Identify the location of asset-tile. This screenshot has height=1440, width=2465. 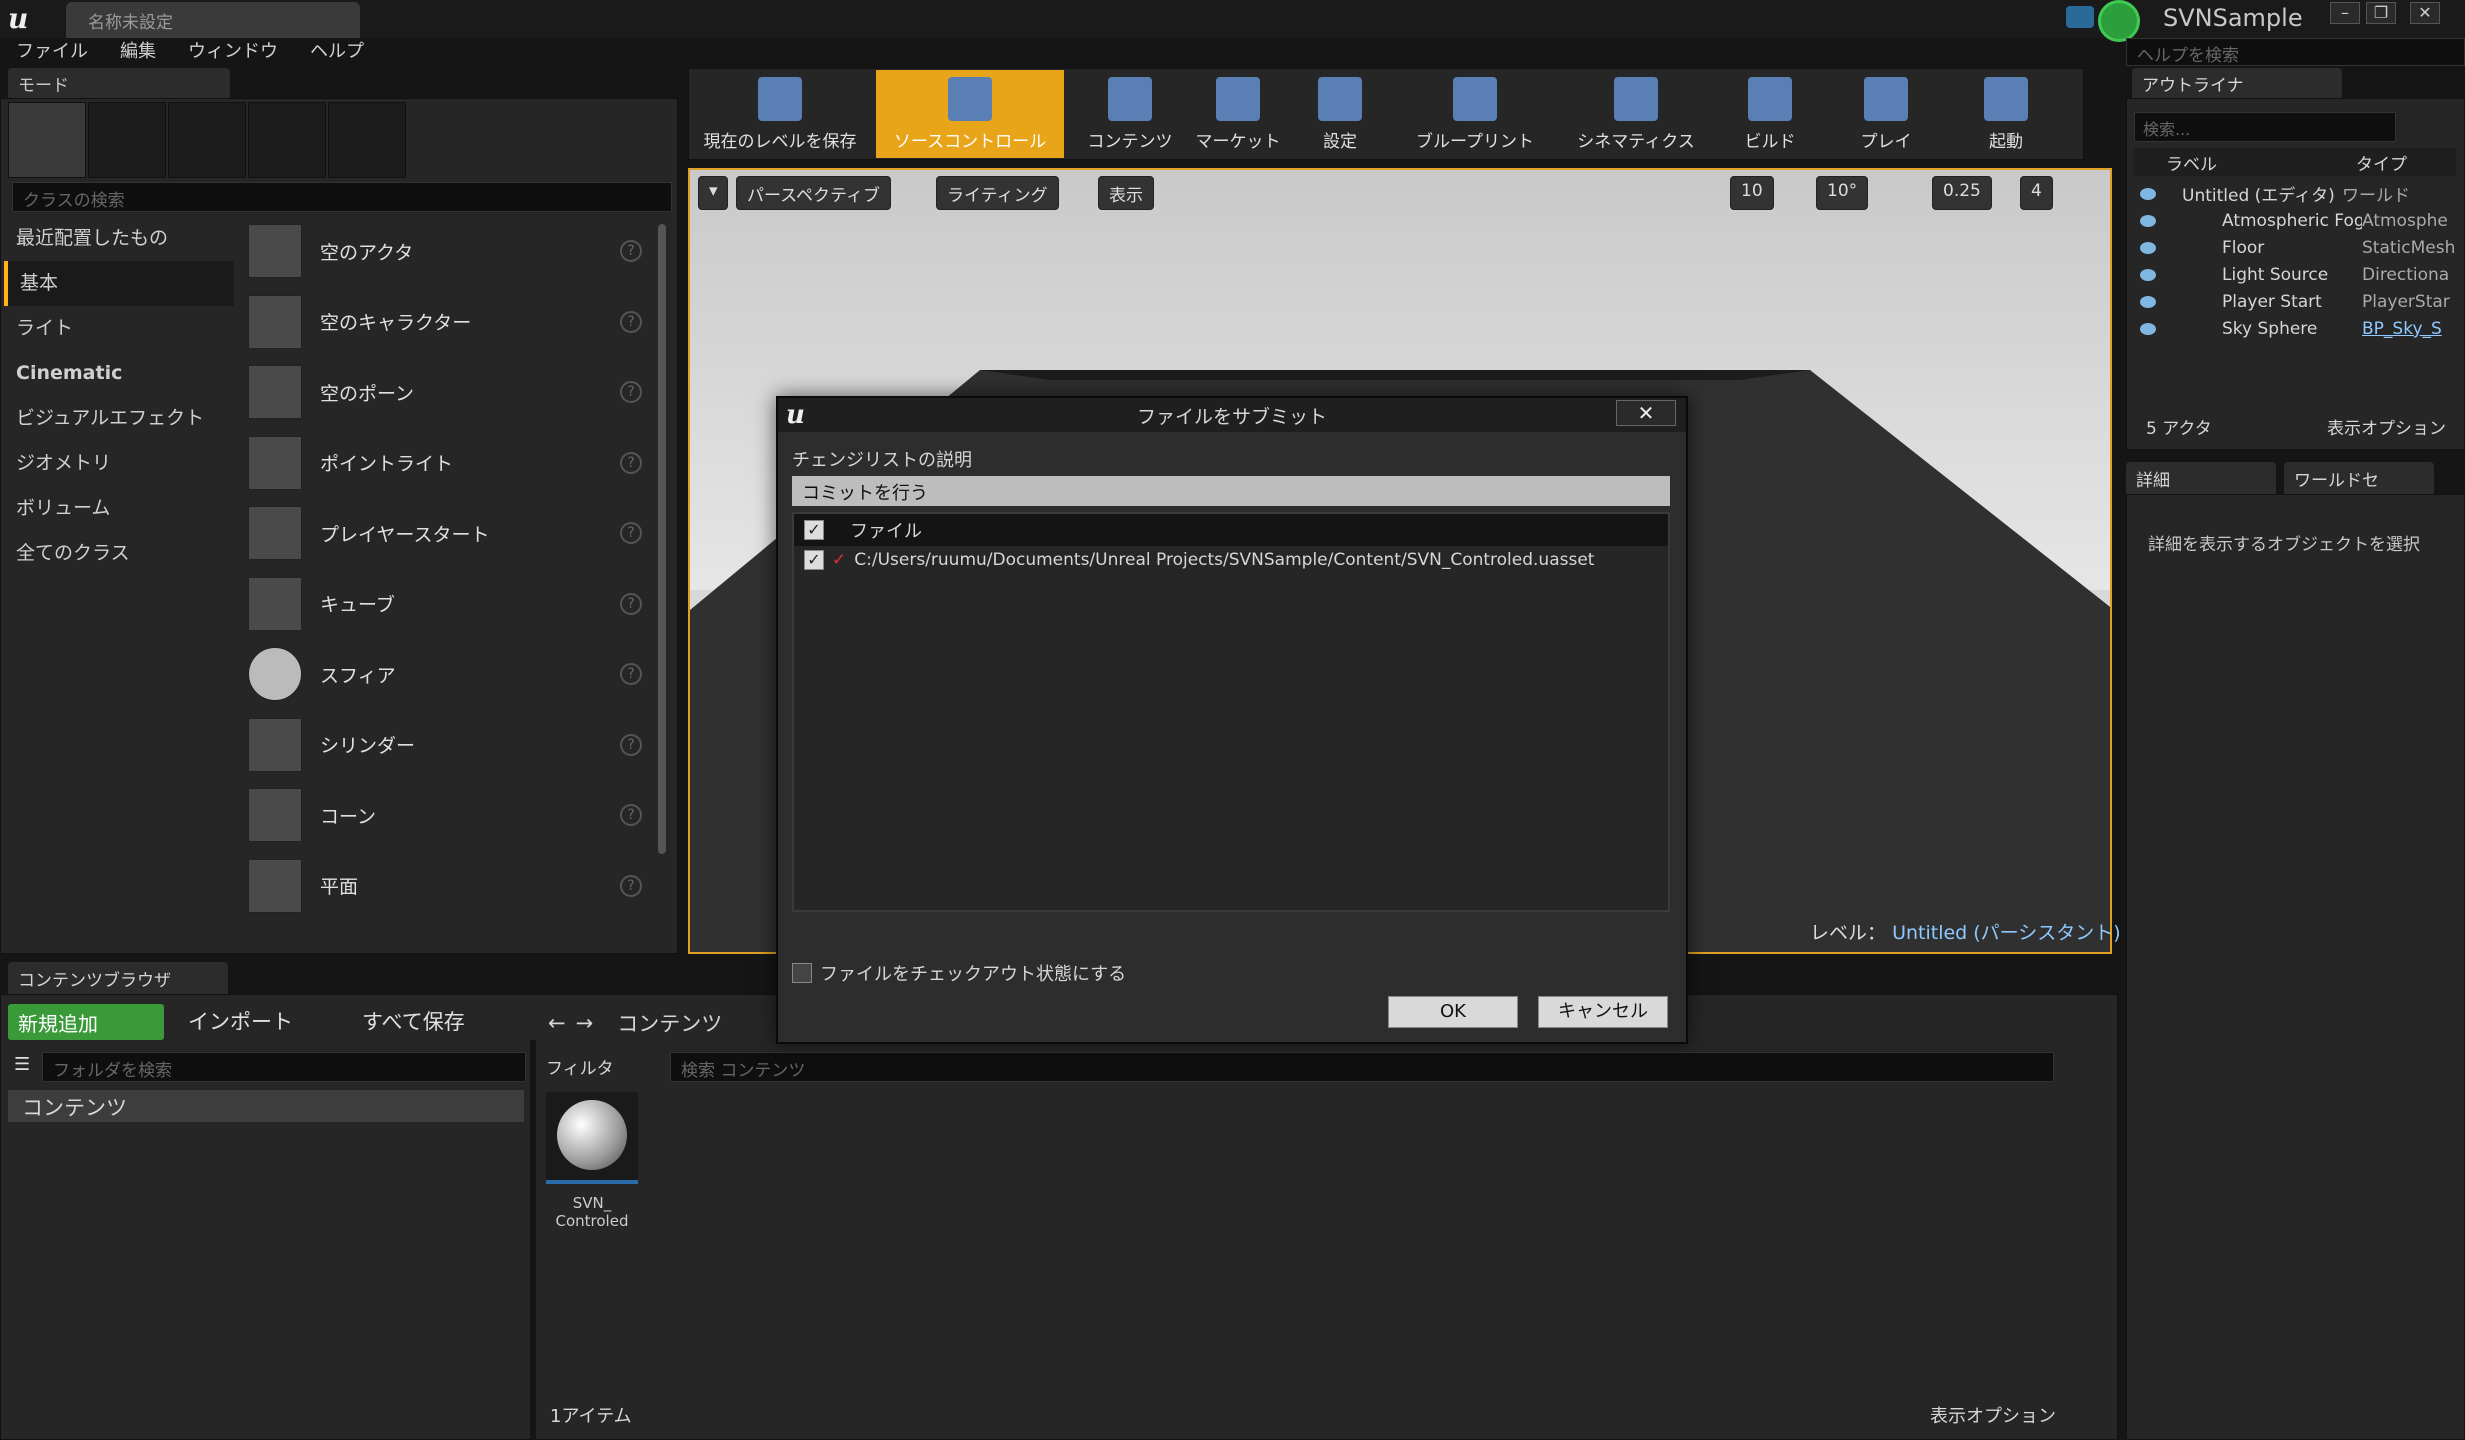
(592, 1138).